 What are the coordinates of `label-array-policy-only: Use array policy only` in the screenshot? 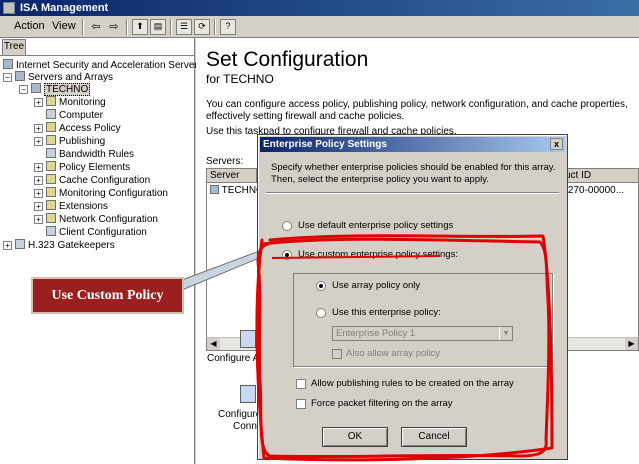 It's located at (376, 286).